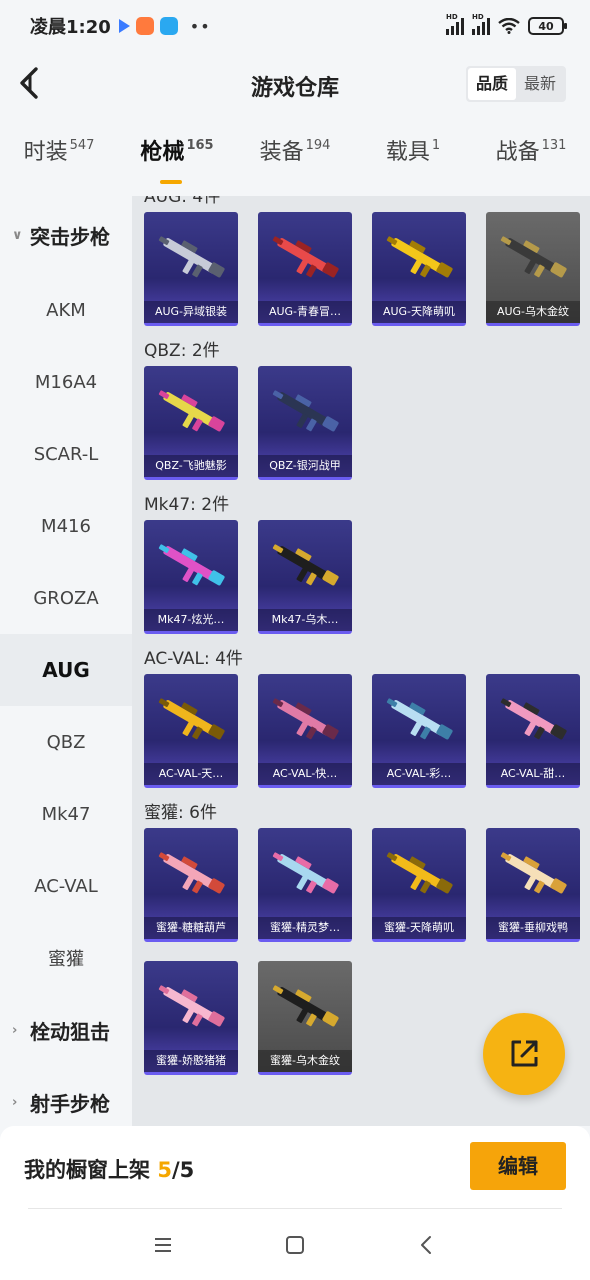 This screenshot has width=590, height=1280. I want to click on back-icon, so click(427, 1245).